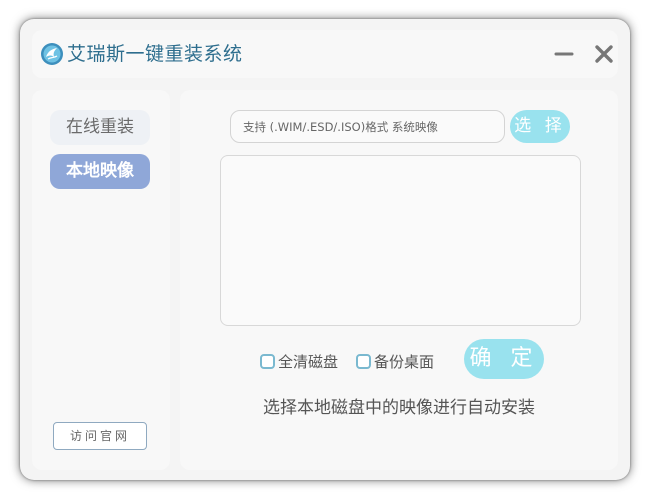 This screenshot has width=650, height=500. Describe the element at coordinates (504, 359) in the screenshot. I see `confirm-button: 确 定` at that location.